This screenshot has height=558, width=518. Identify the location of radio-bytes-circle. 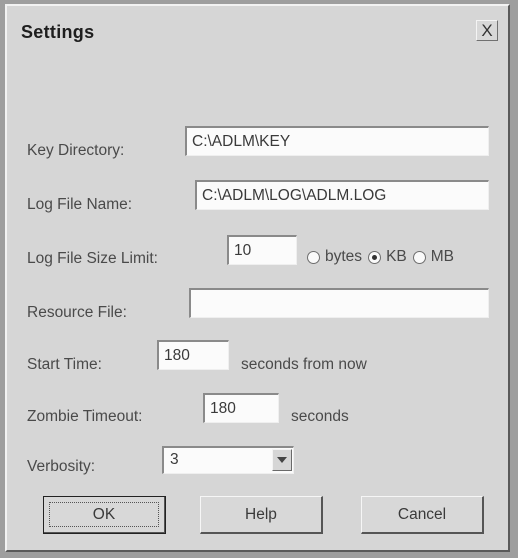
(313, 257).